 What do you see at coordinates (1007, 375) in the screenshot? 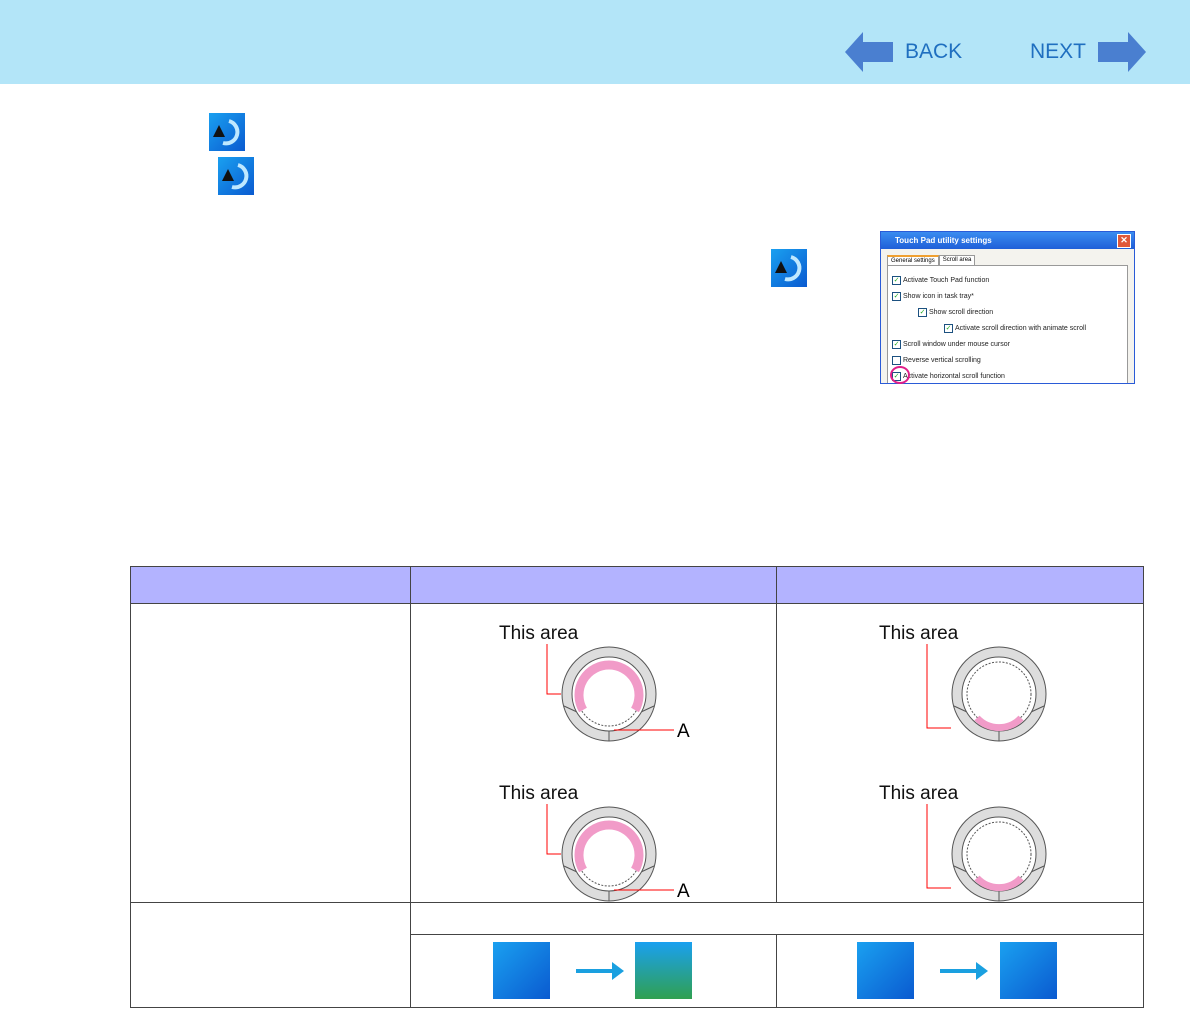
I see `option-checkbox: ✓ Activate horizontal scroll function` at bounding box center [1007, 375].